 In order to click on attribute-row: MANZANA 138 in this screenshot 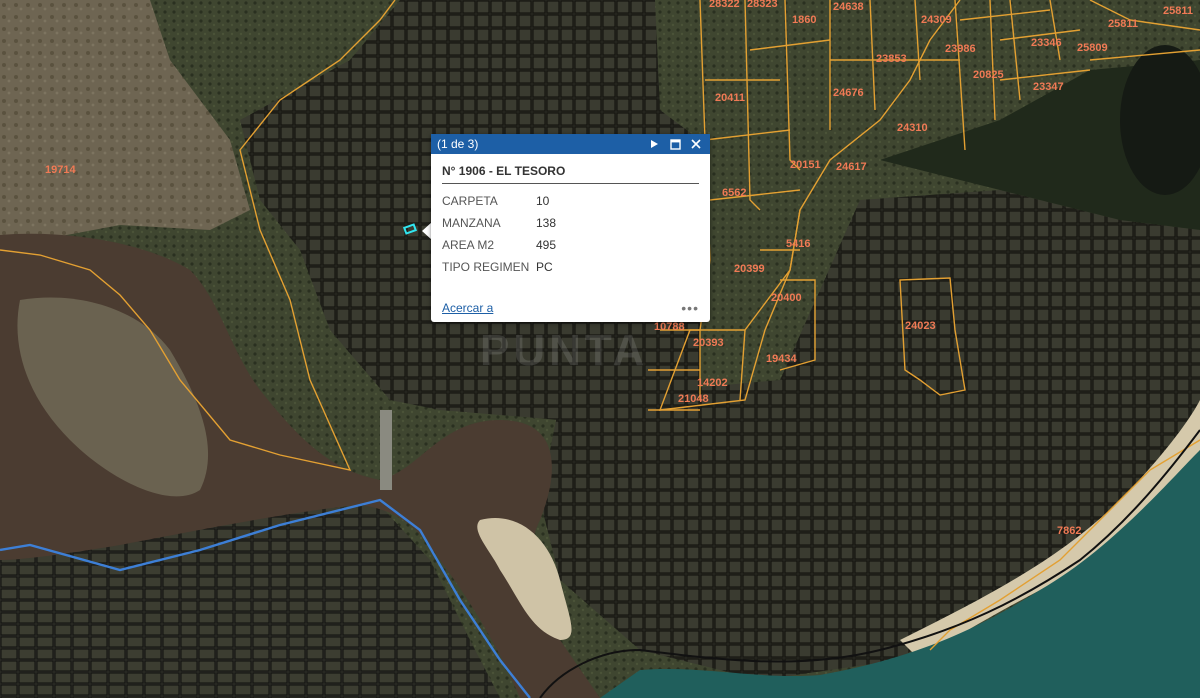, I will do `click(499, 223)`.